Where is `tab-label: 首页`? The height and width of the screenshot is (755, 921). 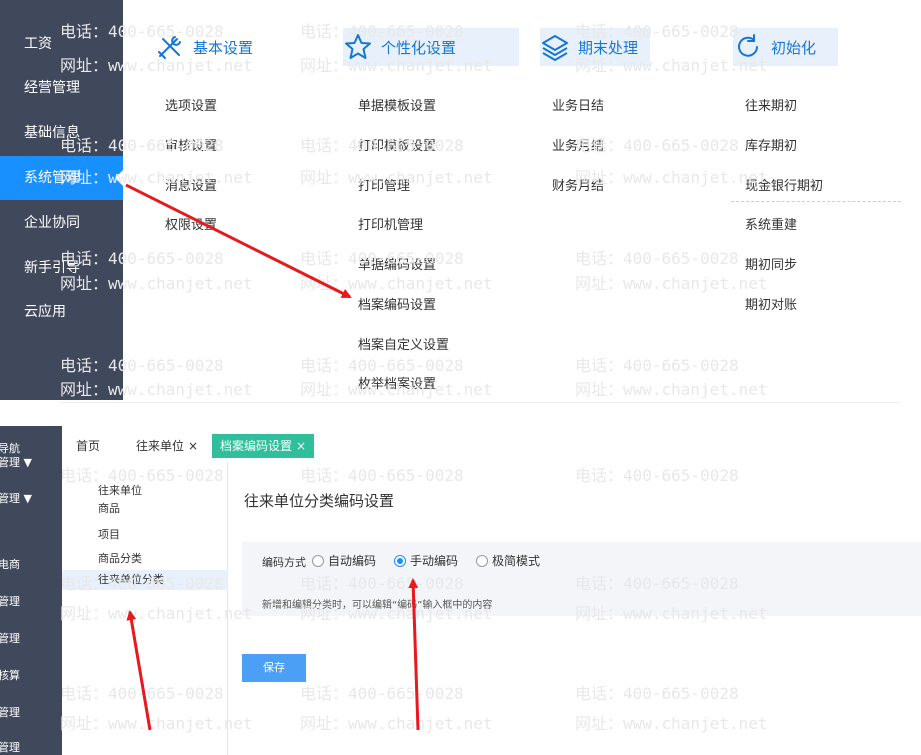
tab-label: 首页 is located at coordinates (88, 446).